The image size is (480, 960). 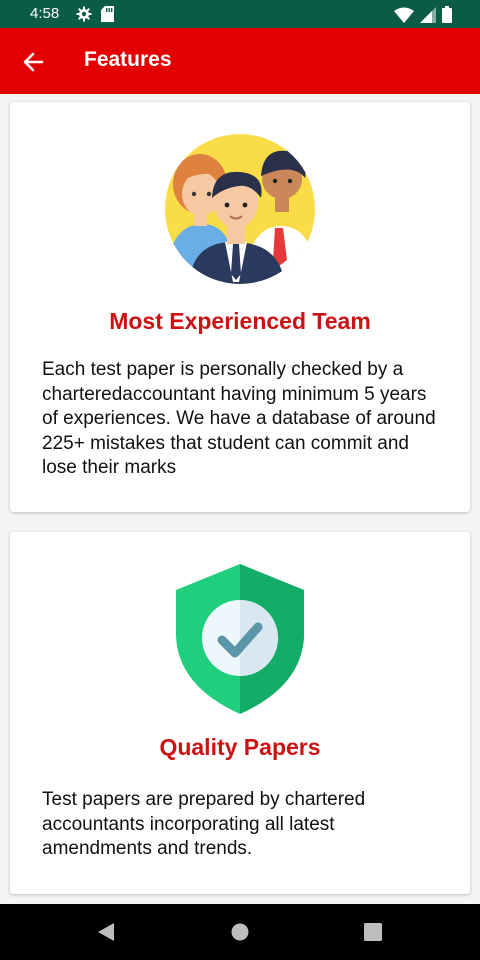 I want to click on feature-title: Most Experienced Team, so click(x=240, y=321).